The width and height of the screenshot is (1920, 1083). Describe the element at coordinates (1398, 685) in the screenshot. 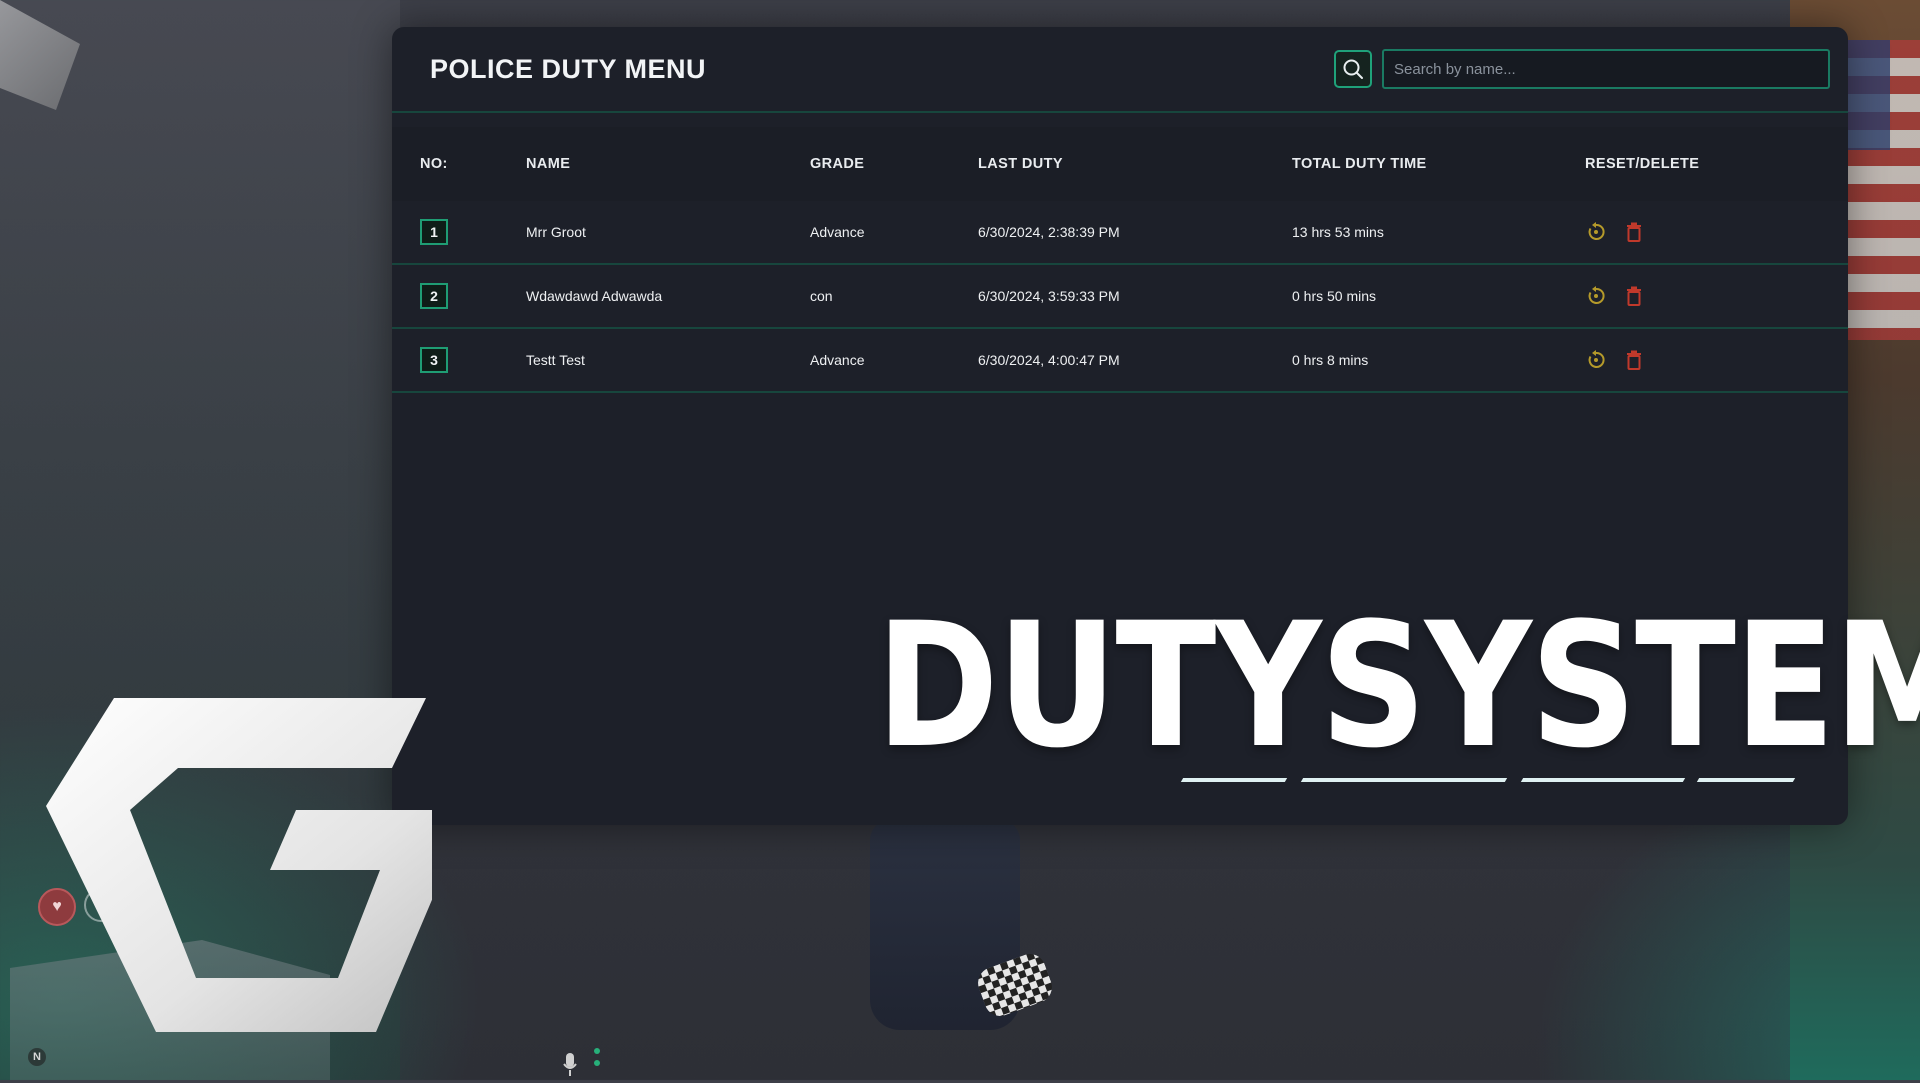

I see `brand-title: DUTYSYSTEM` at that location.